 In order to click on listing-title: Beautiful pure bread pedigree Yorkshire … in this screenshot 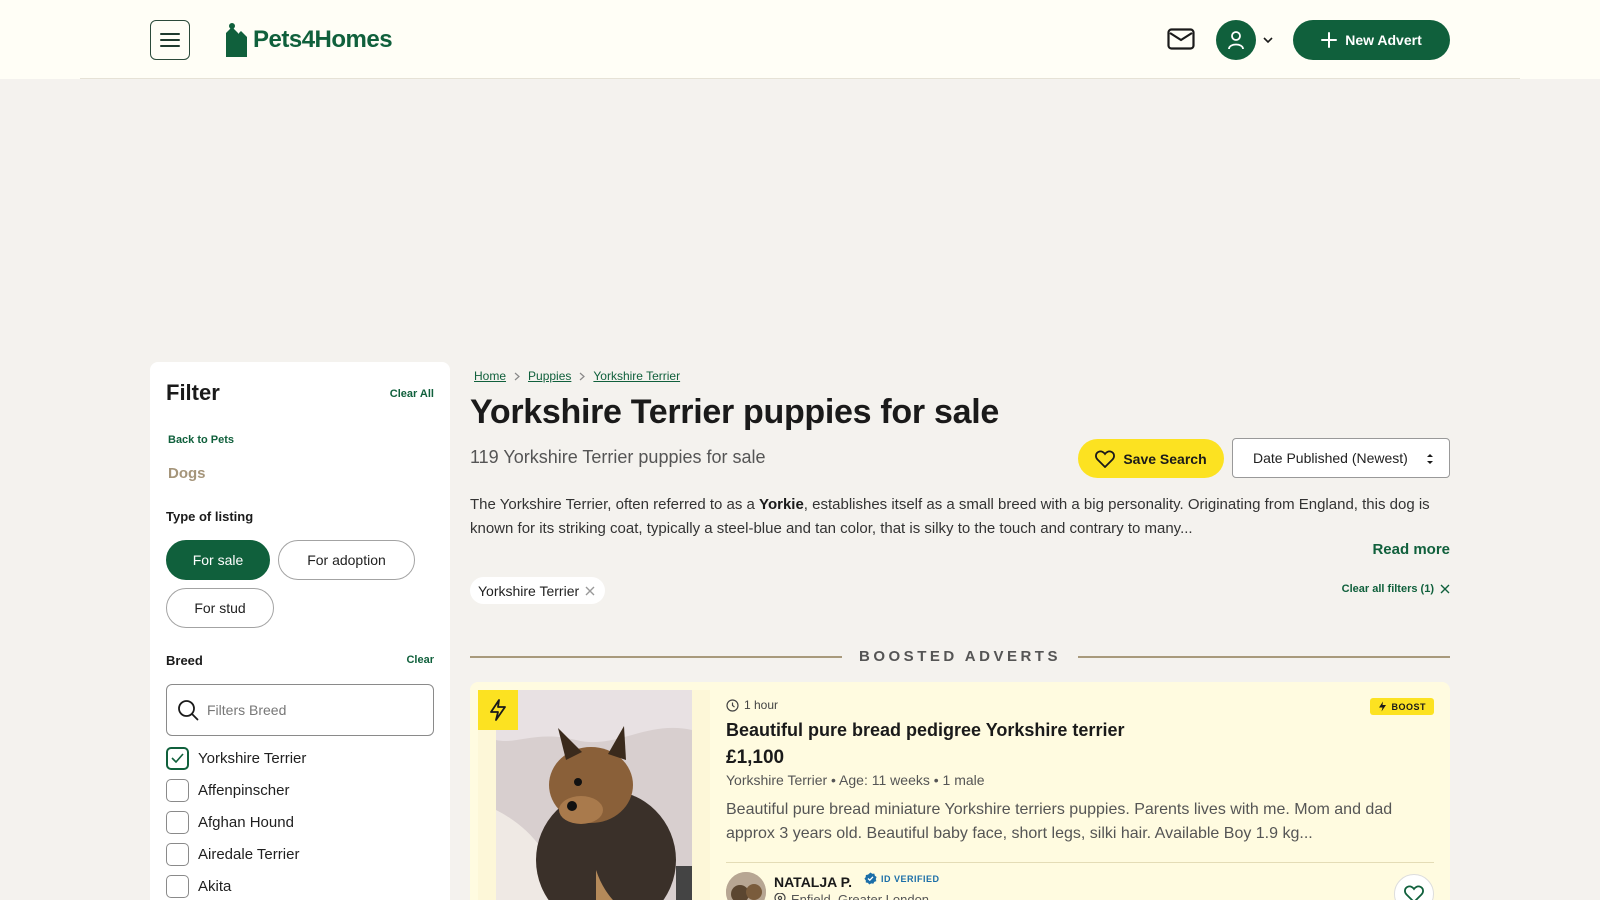, I will do `click(925, 730)`.